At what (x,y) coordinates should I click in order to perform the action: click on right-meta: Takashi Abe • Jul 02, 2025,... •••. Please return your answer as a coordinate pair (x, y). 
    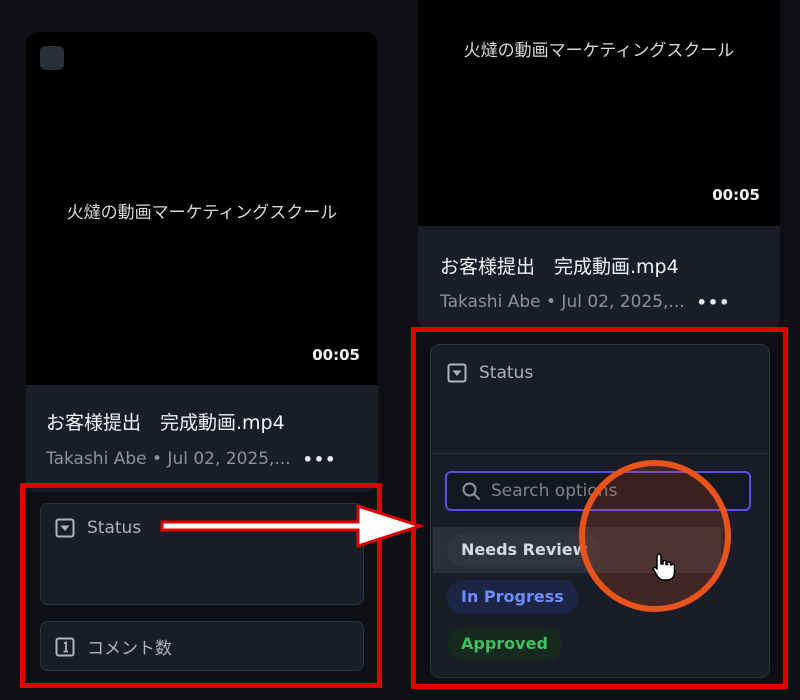
    Looking at the image, I should click on (585, 302).